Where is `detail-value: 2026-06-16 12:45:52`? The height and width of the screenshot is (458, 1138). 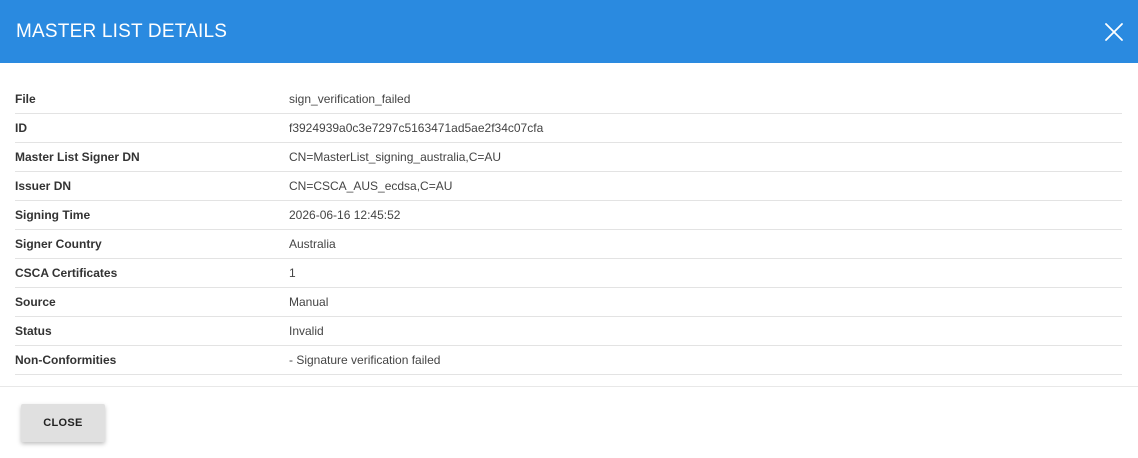 detail-value: 2026-06-16 12:45:52 is located at coordinates (705, 215).